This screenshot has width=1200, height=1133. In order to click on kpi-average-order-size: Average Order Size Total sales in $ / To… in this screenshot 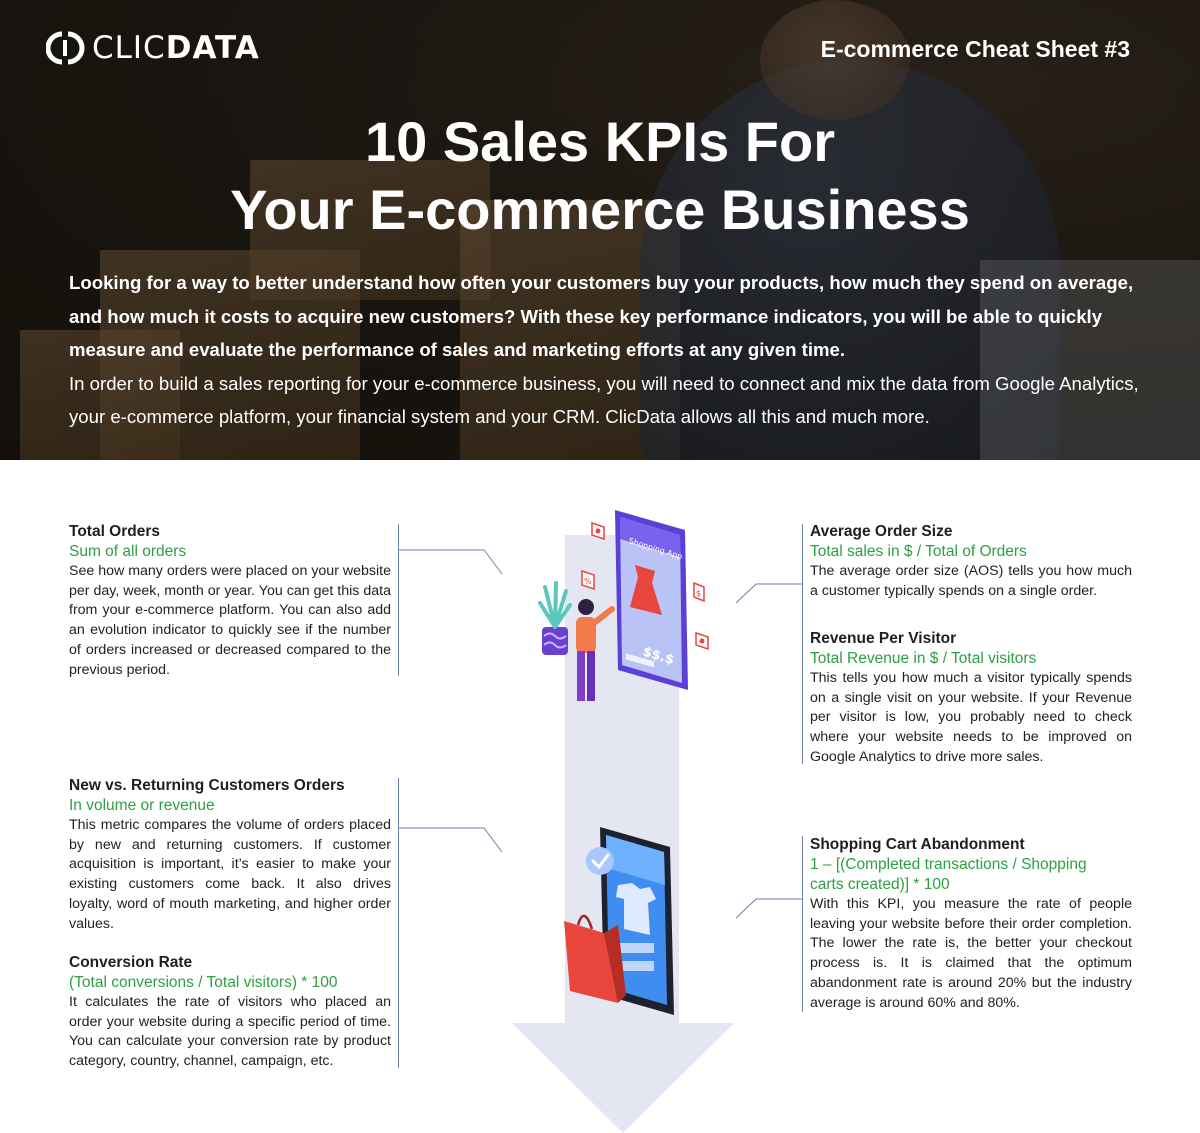, I will do `click(971, 561)`.